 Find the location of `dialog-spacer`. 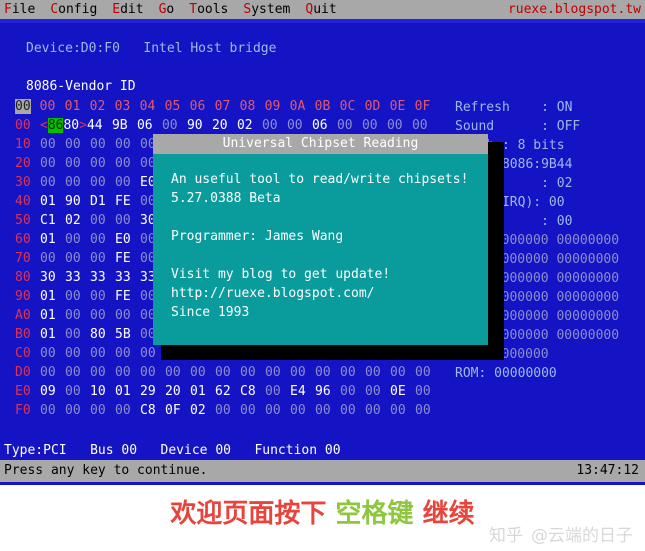

dialog-spacer is located at coordinates (329, 255).